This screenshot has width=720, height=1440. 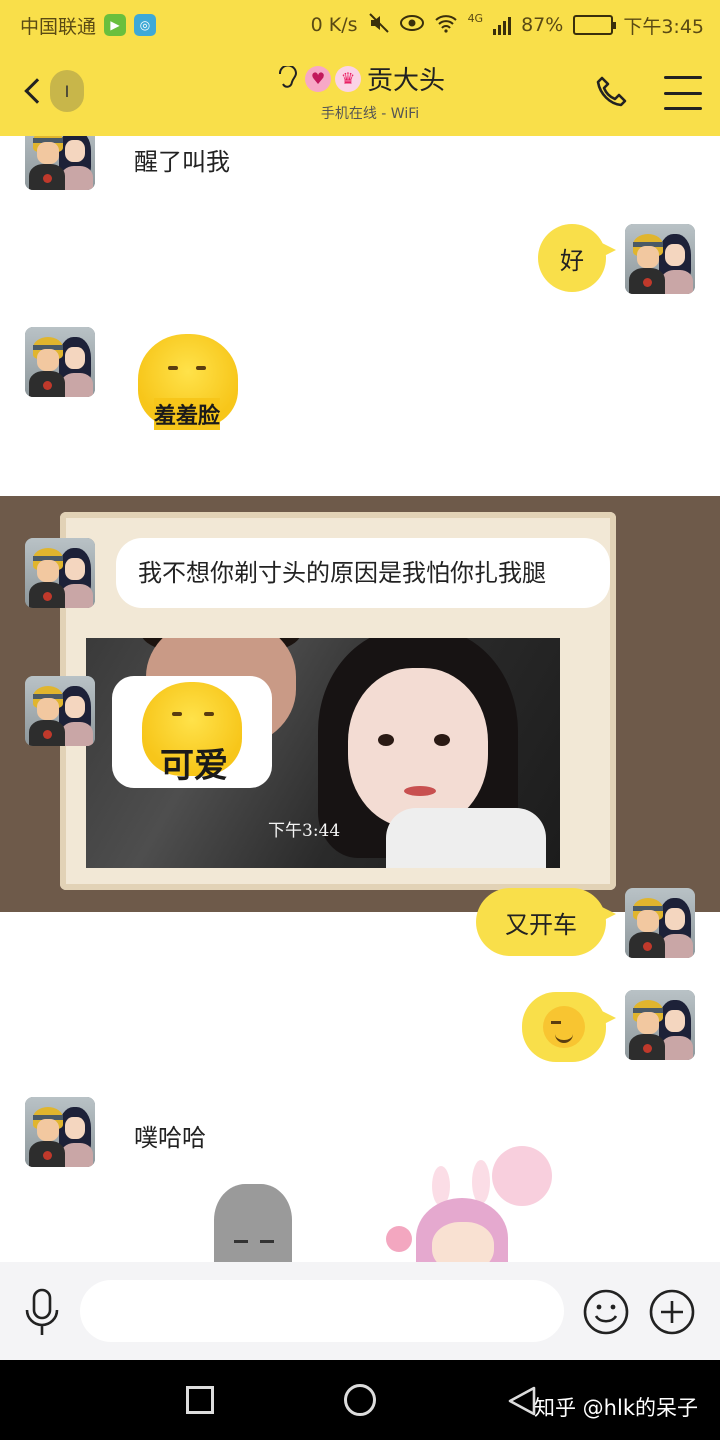 What do you see at coordinates (37, 91) in the screenshot?
I see `chevron-left-icon` at bounding box center [37, 91].